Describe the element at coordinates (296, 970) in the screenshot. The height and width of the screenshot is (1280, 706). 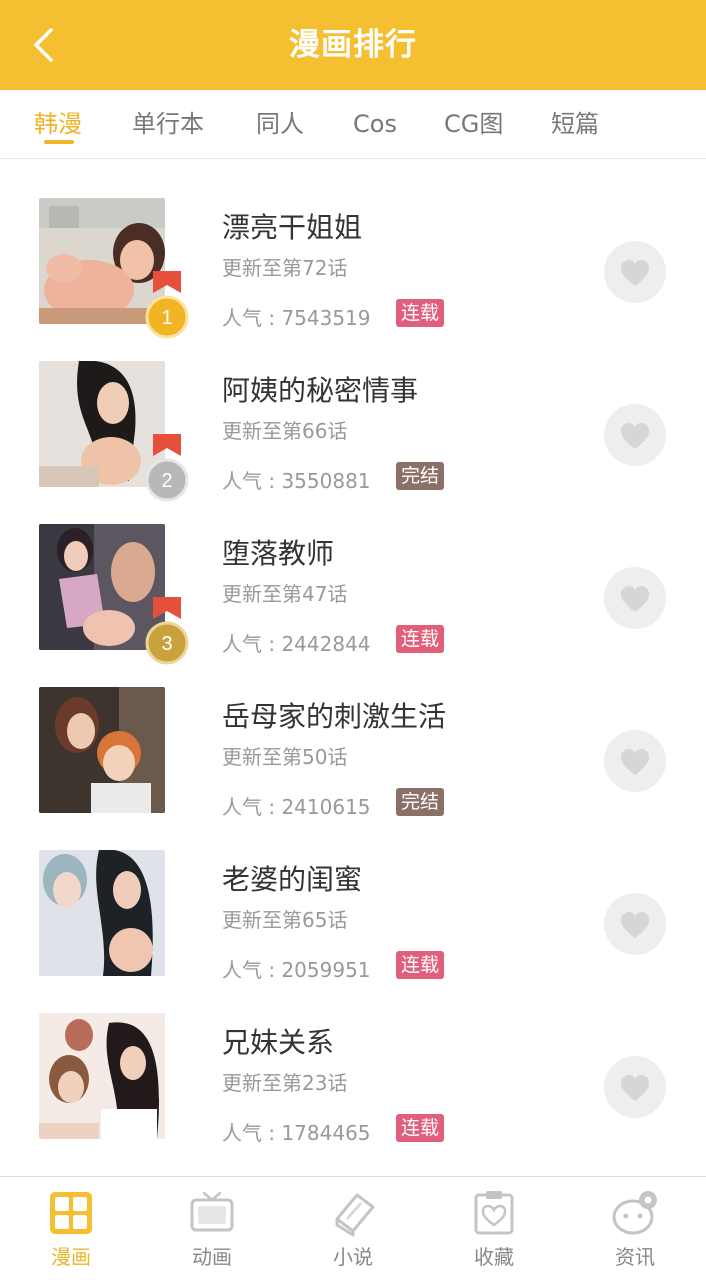
I see `popularity: 人气 : 2059951` at that location.